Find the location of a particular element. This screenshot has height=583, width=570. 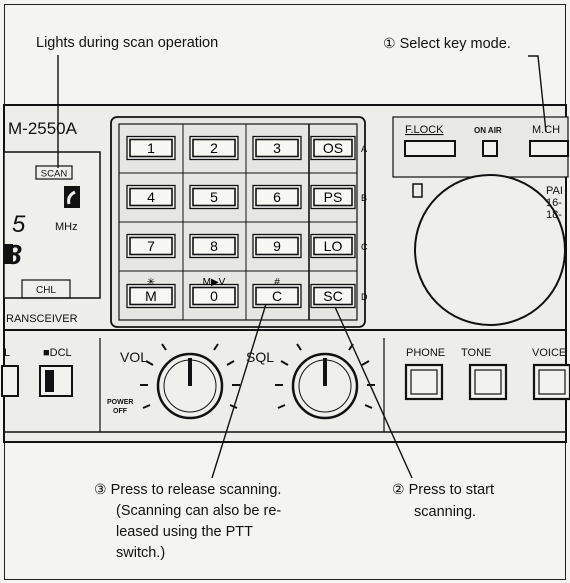

key-label-8: 8 is located at coordinates (214, 246).